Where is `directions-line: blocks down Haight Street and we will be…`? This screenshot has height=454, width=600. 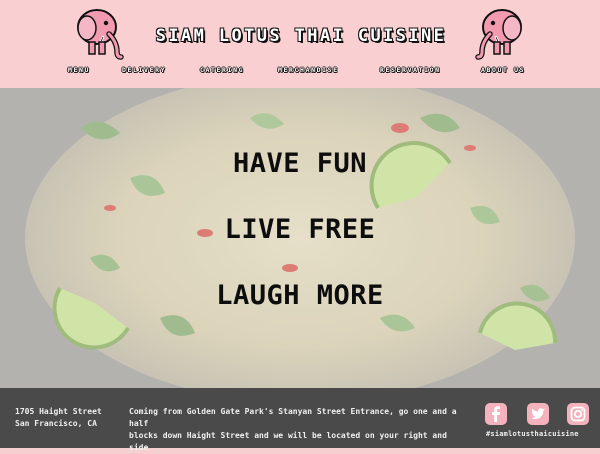
directions-line: blocks down Haight Street and we will be… is located at coordinates (288, 441).